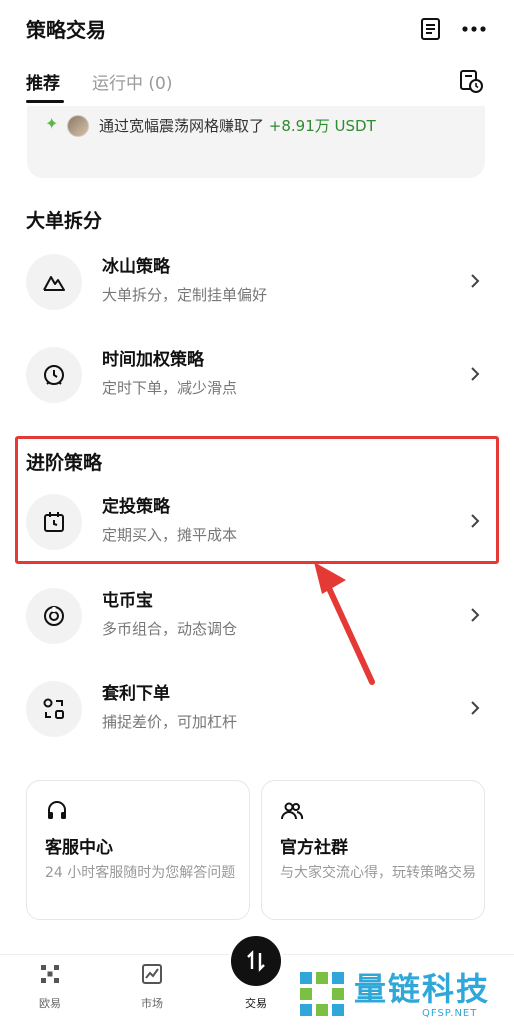  What do you see at coordinates (257, 282) in the screenshot?
I see `strategy-item-iceberg: 冰山策略 大单拆分，定制挂单偏好` at bounding box center [257, 282].